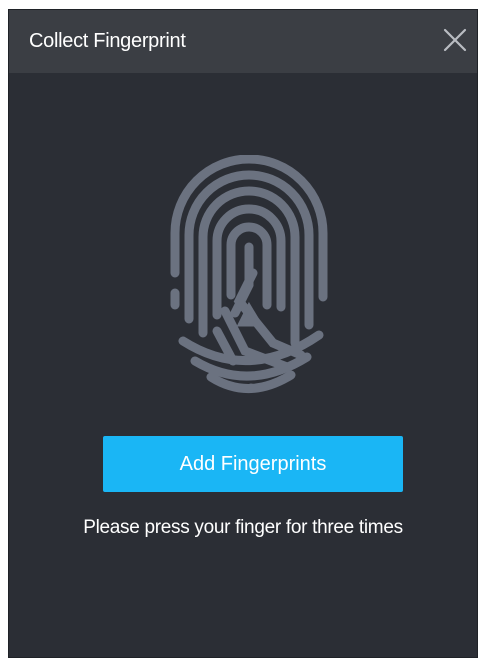 The width and height of the screenshot is (486, 661). I want to click on title-bar: Collect Fingerprint, so click(243, 41).